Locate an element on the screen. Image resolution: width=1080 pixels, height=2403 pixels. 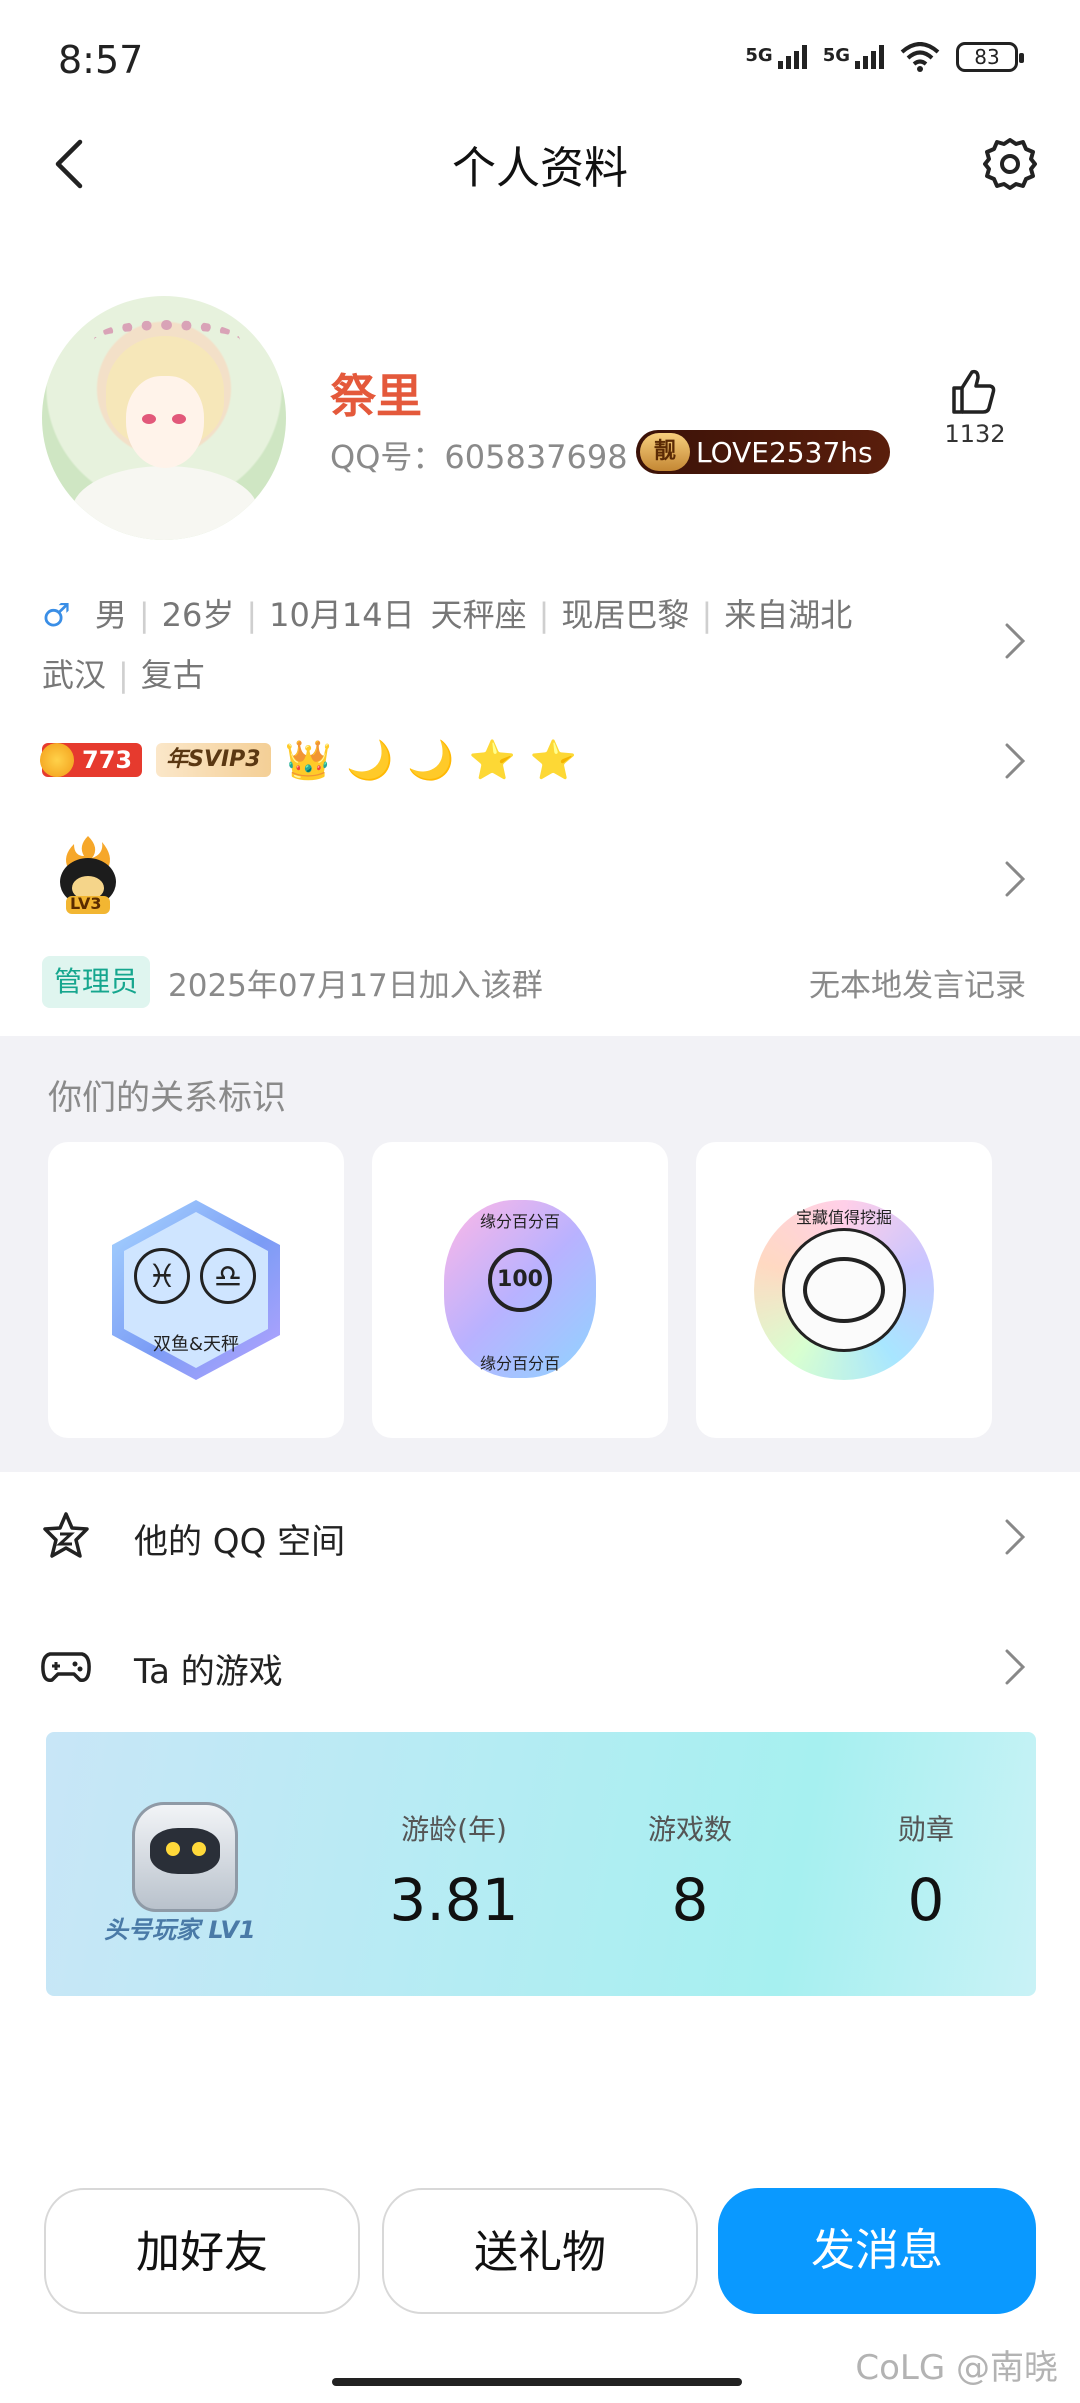
gear-icon is located at coordinates (1010, 164).